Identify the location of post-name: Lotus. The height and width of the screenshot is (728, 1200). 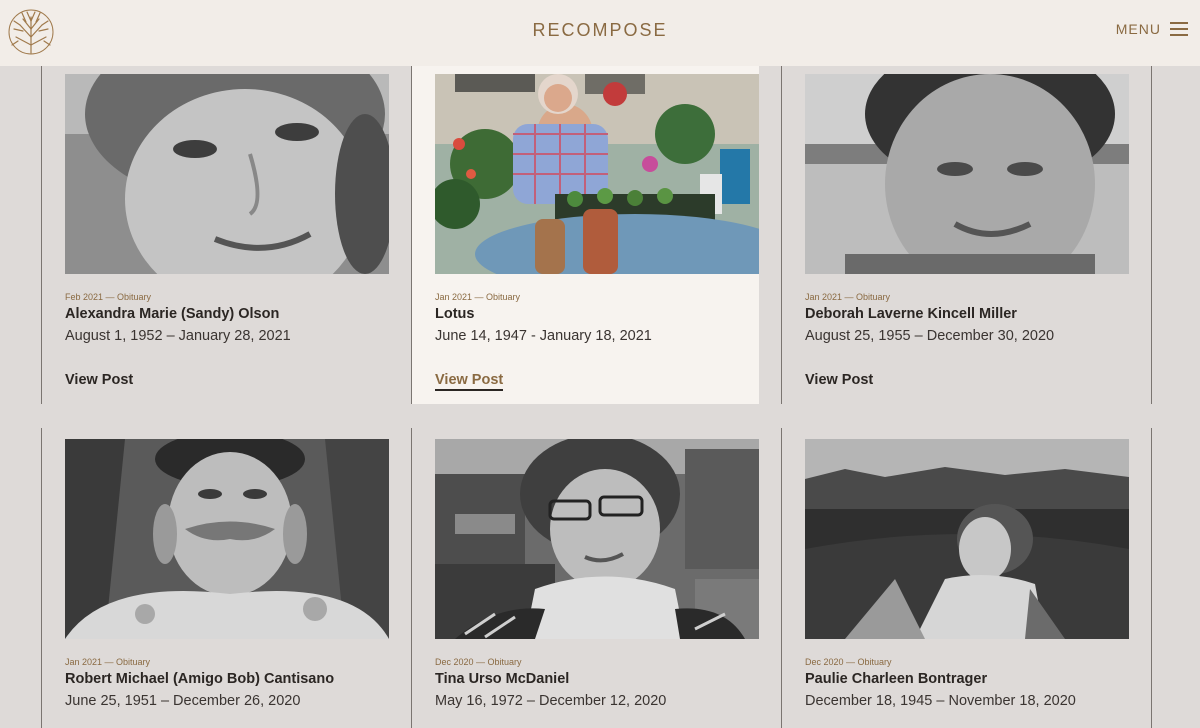
(454, 314).